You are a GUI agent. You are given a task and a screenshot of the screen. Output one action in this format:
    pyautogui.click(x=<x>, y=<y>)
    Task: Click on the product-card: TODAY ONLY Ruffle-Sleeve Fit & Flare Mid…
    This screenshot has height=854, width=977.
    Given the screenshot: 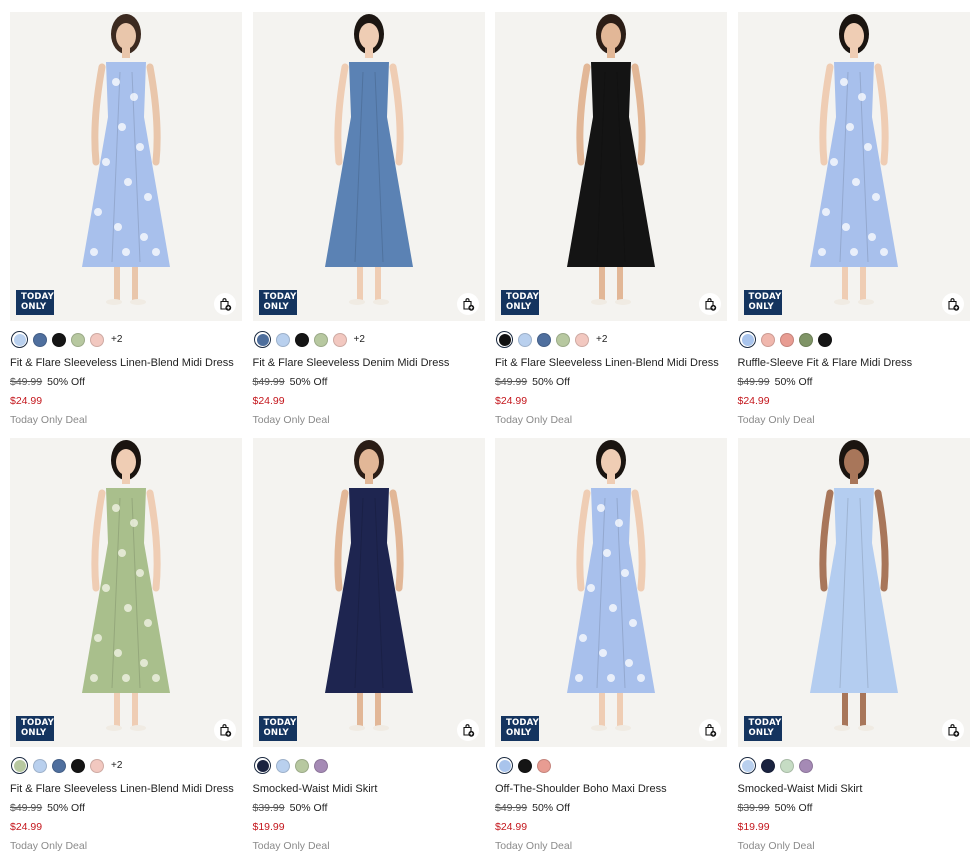 What is the action you would take?
    pyautogui.click(x=853, y=220)
    